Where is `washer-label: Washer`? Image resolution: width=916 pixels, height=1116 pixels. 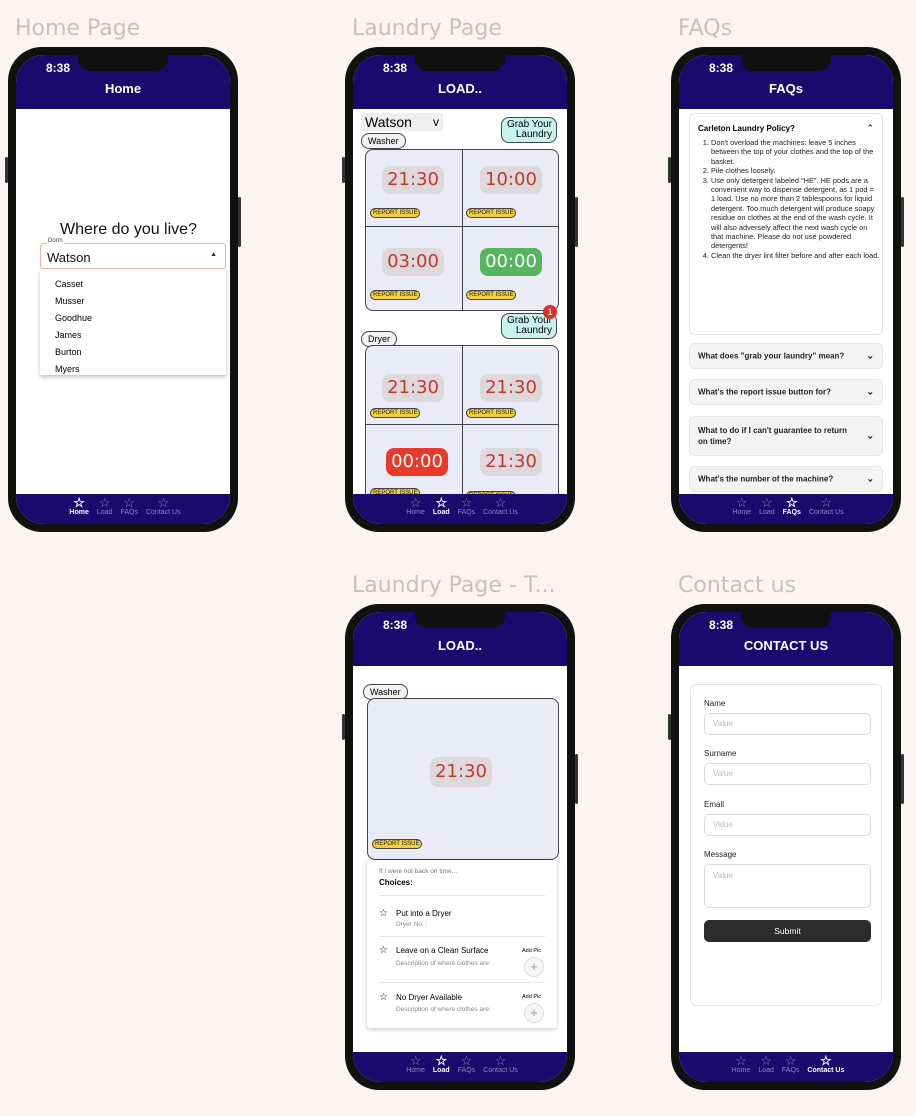 washer-label: Washer is located at coordinates (383, 141).